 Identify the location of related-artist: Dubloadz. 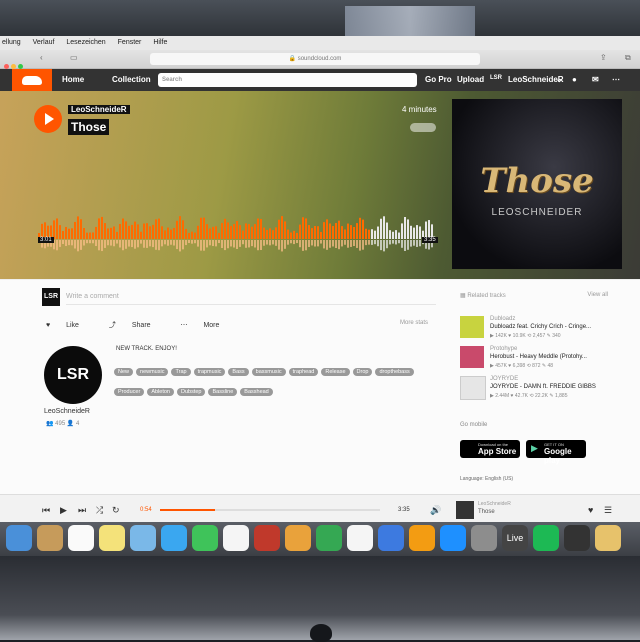
(502, 319).